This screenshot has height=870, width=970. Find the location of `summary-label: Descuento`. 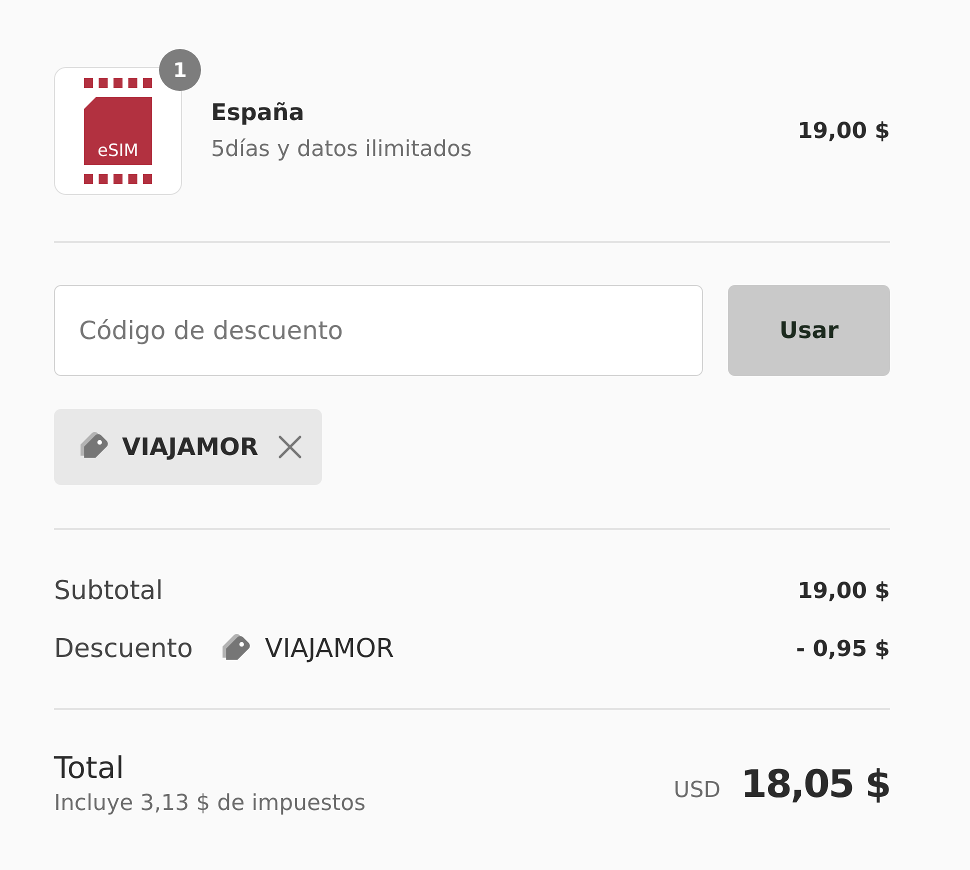

summary-label: Descuento is located at coordinates (123, 649).